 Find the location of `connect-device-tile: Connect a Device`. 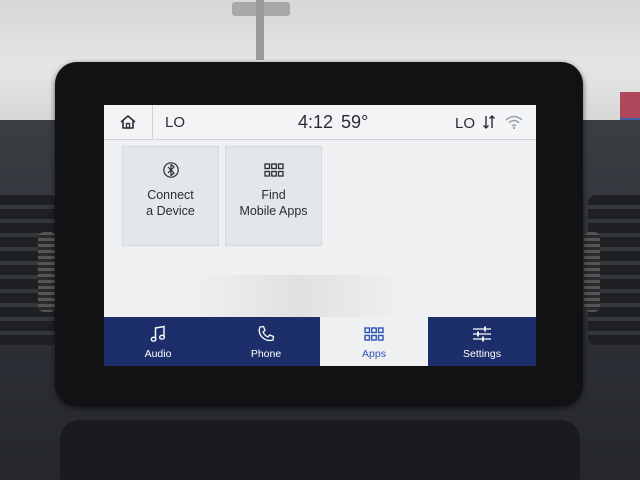

connect-device-tile: Connect a Device is located at coordinates (170, 196).